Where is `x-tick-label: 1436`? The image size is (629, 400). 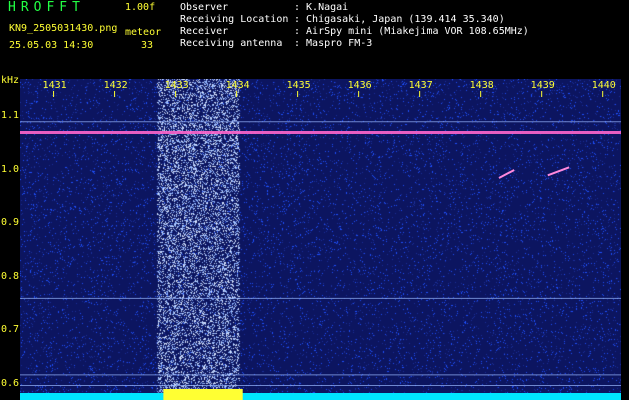 x-tick-label: 1436 is located at coordinates (359, 85).